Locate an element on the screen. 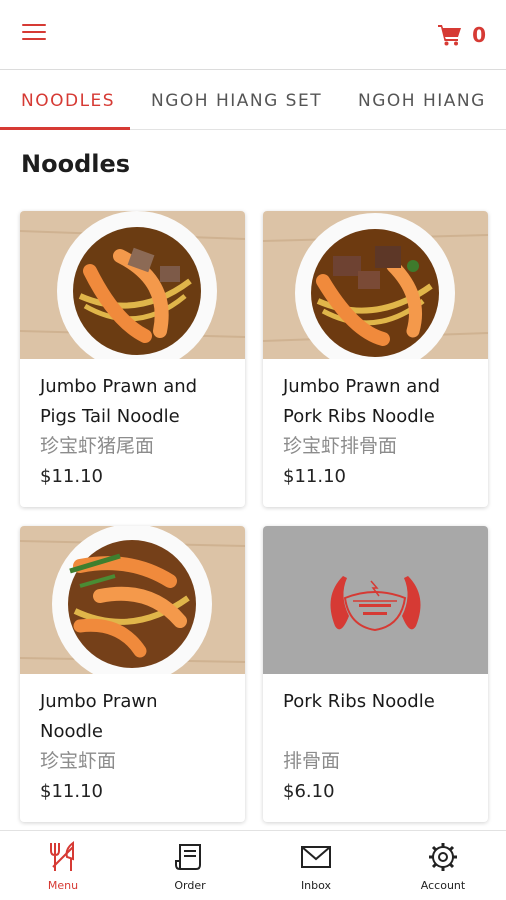 The height and width of the screenshot is (900, 506). hamburger-menu-button is located at coordinates (35, 35).